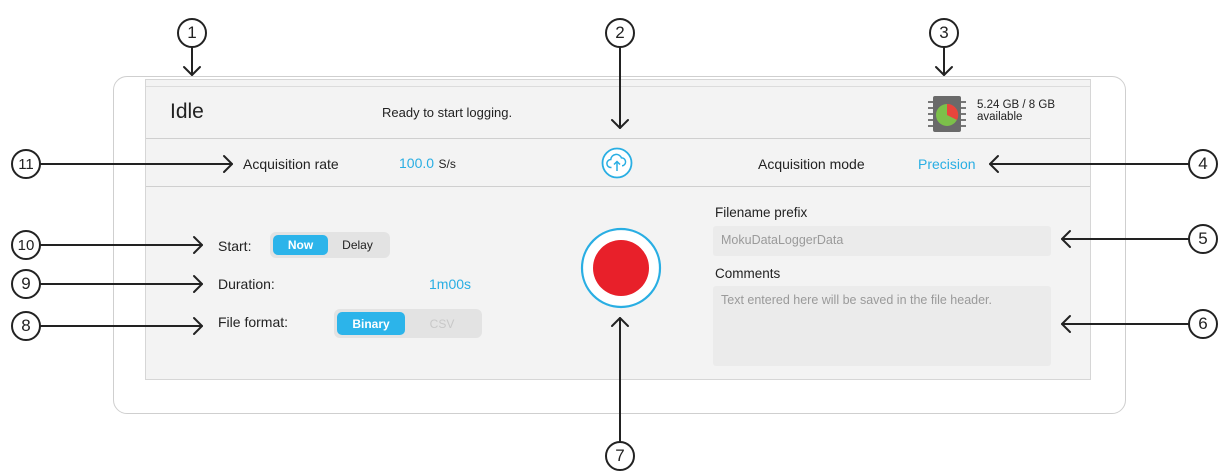 Image resolution: width=1223 pixels, height=474 pixels. Describe the element at coordinates (1203, 164) in the screenshot. I see `callout-4: 4` at that location.